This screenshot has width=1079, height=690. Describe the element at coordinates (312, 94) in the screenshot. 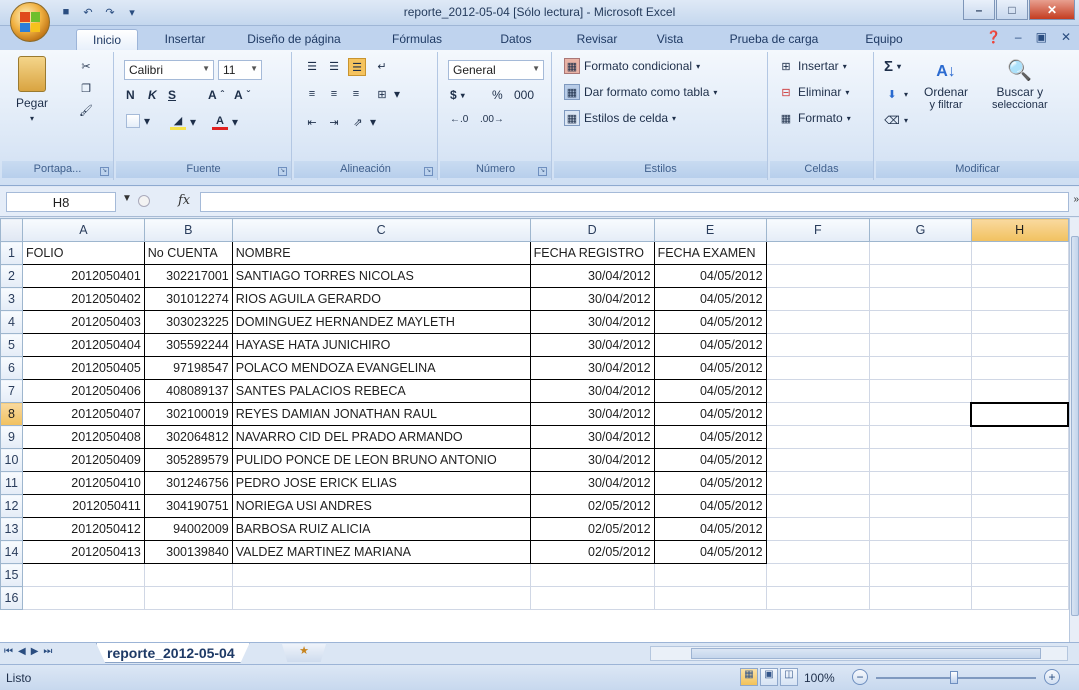

I see `align-left-button: ≡` at that location.